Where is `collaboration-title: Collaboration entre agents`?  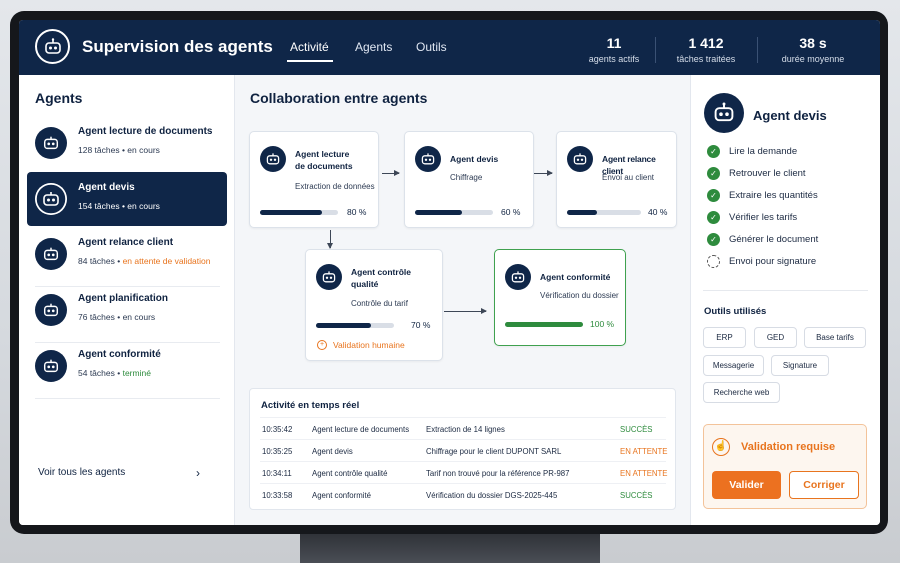 collaboration-title: Collaboration entre agents is located at coordinates (339, 98).